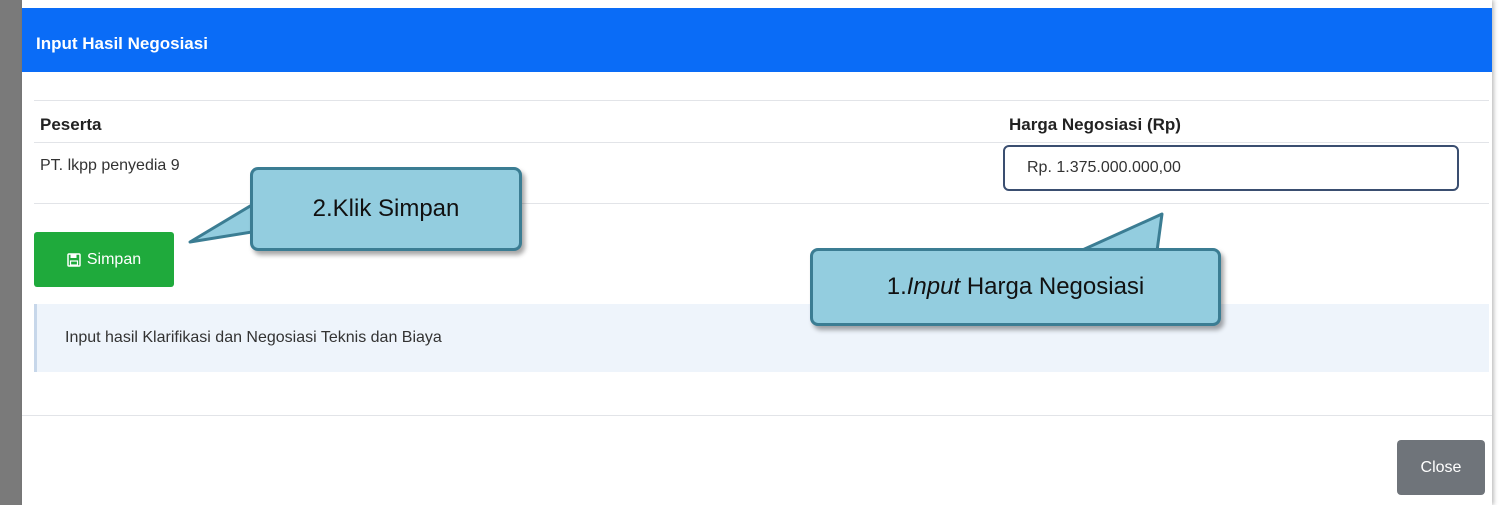  What do you see at coordinates (896, 286) in the screenshot?
I see `callout-step-number: 1.` at bounding box center [896, 286].